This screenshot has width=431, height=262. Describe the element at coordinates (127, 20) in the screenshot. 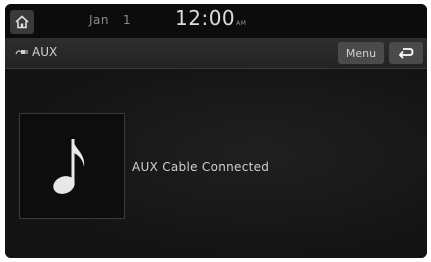

I see `date-day: 1` at that location.